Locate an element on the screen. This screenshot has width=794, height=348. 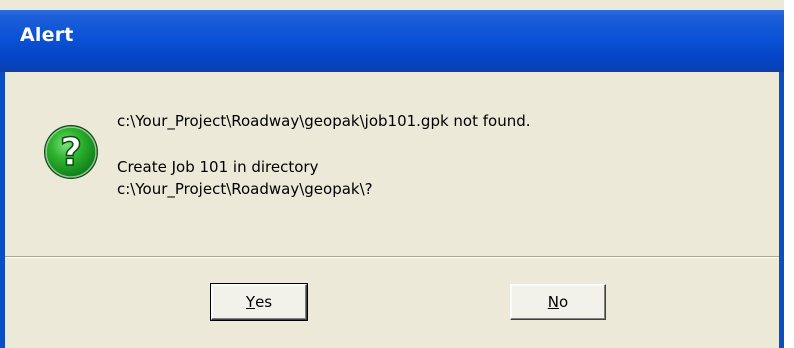
separator is located at coordinates (392, 257).